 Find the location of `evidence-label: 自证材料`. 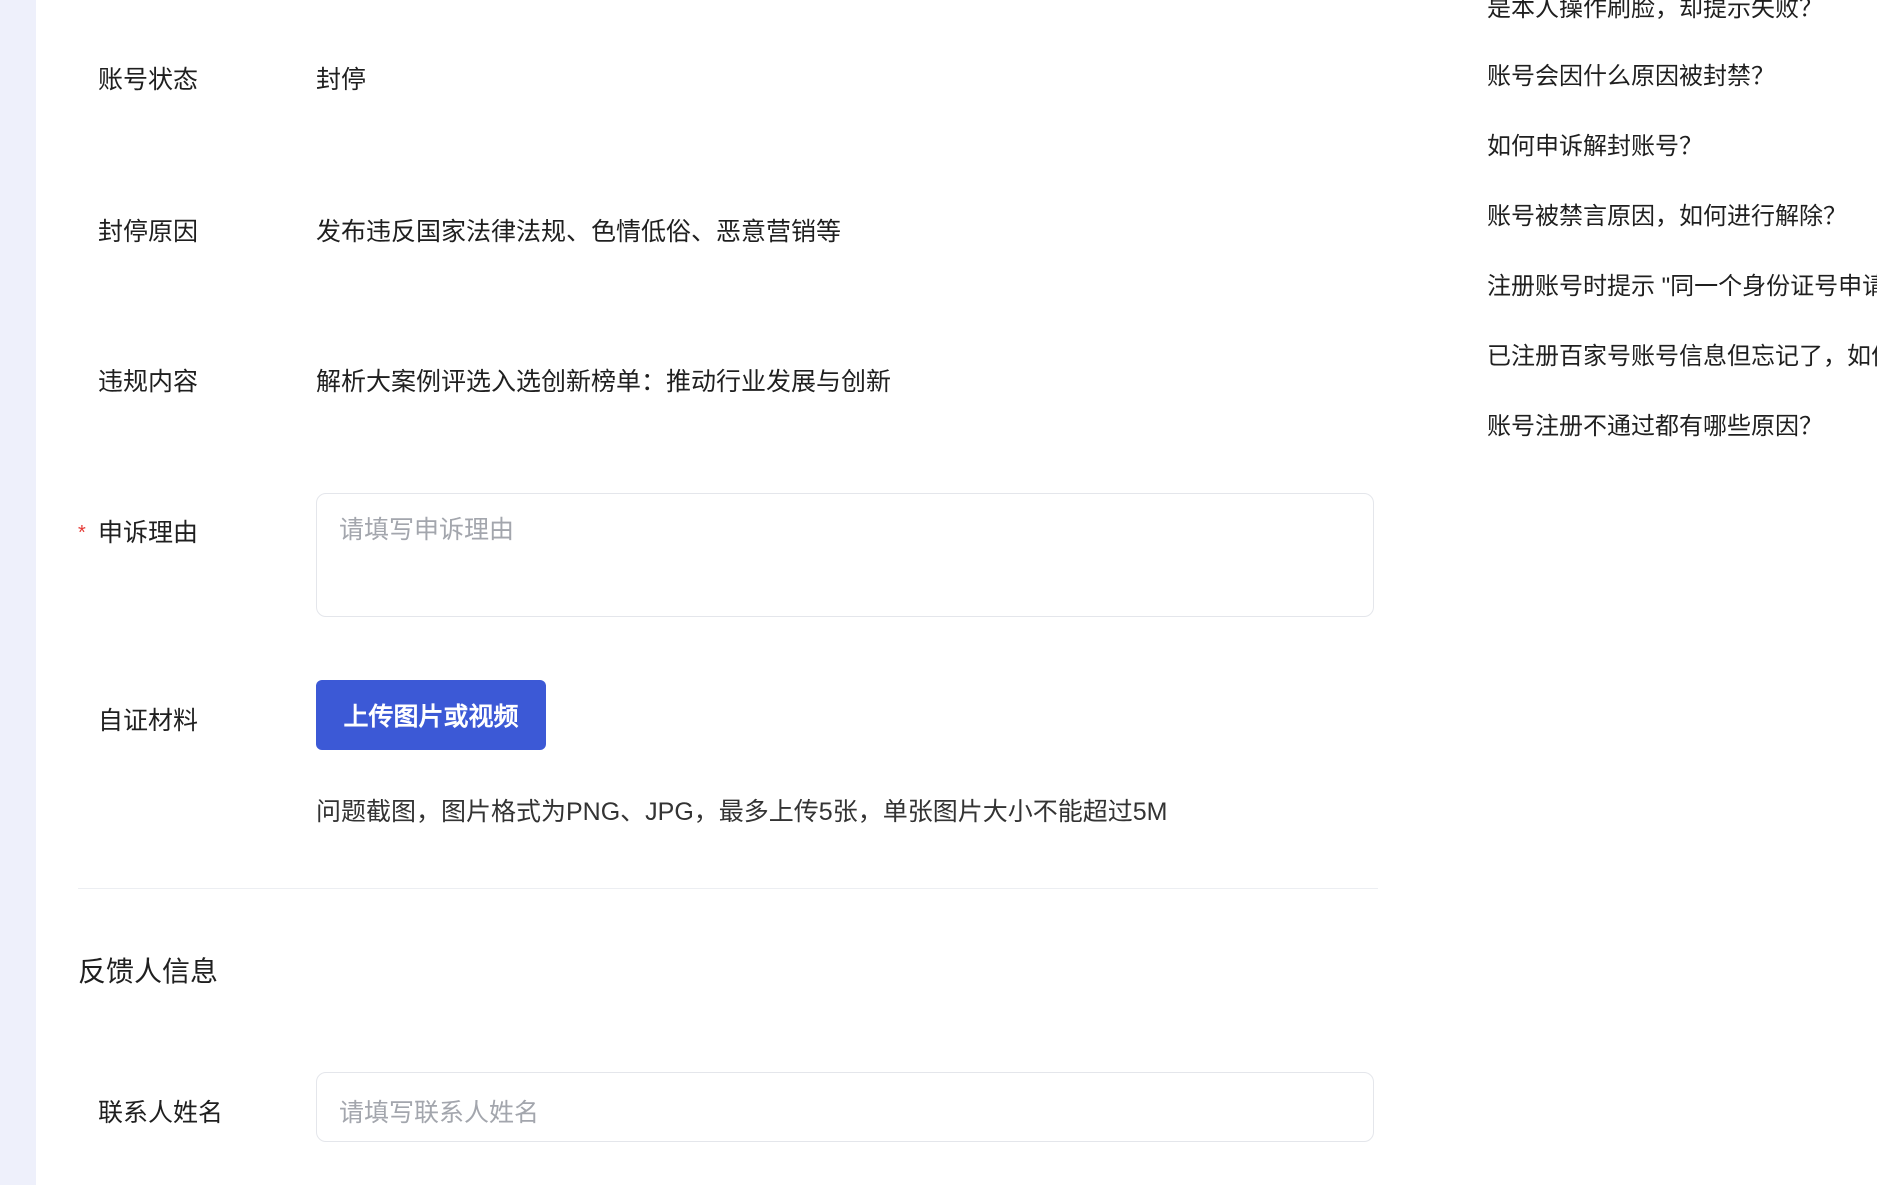

evidence-label: 自证材料 is located at coordinates (148, 721).